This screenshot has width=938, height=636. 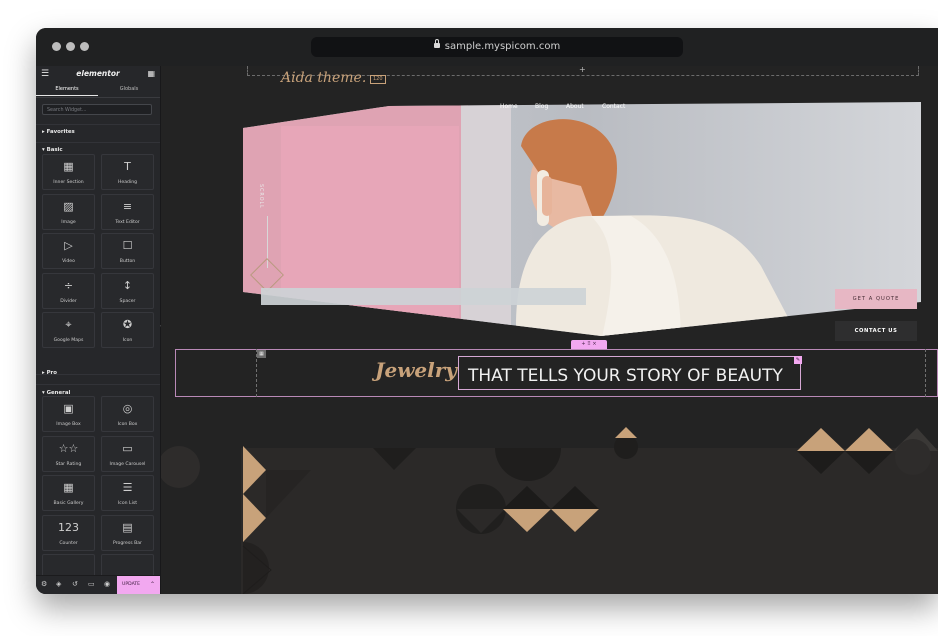 I want to click on inner-section-icon: ▦, so click(x=68, y=166).